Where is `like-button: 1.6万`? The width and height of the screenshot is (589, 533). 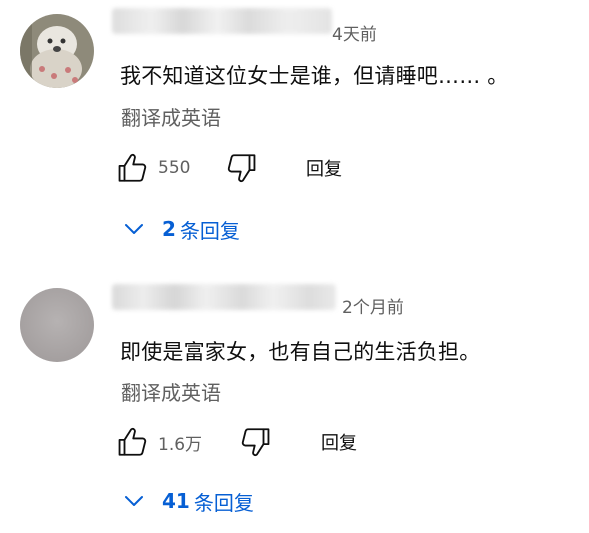 like-button: 1.6万 is located at coordinates (159, 442).